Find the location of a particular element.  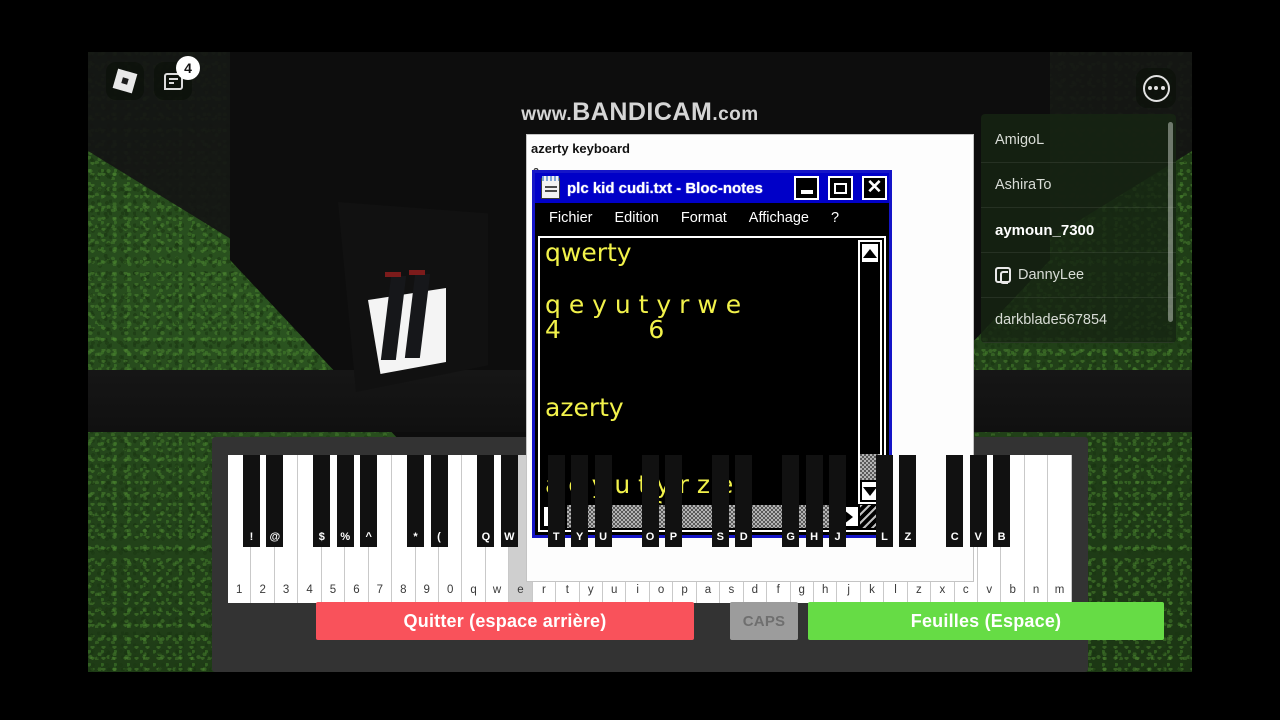

player-name: darkblade567854 is located at coordinates (1051, 320).